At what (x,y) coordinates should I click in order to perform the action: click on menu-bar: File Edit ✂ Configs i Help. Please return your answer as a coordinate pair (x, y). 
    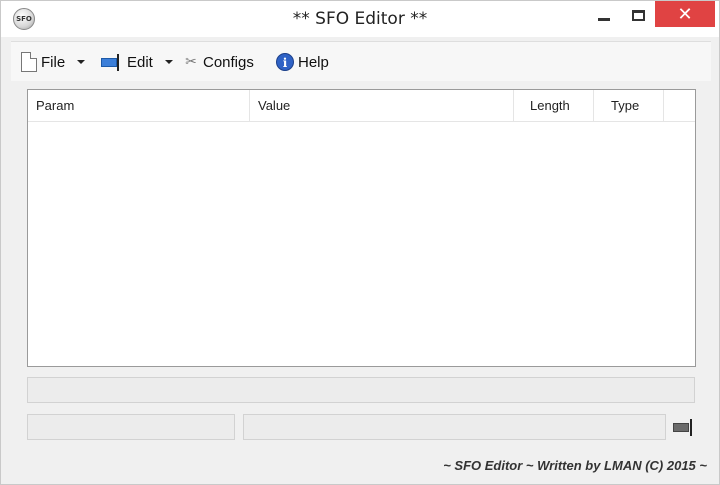
    Looking at the image, I should click on (361, 61).